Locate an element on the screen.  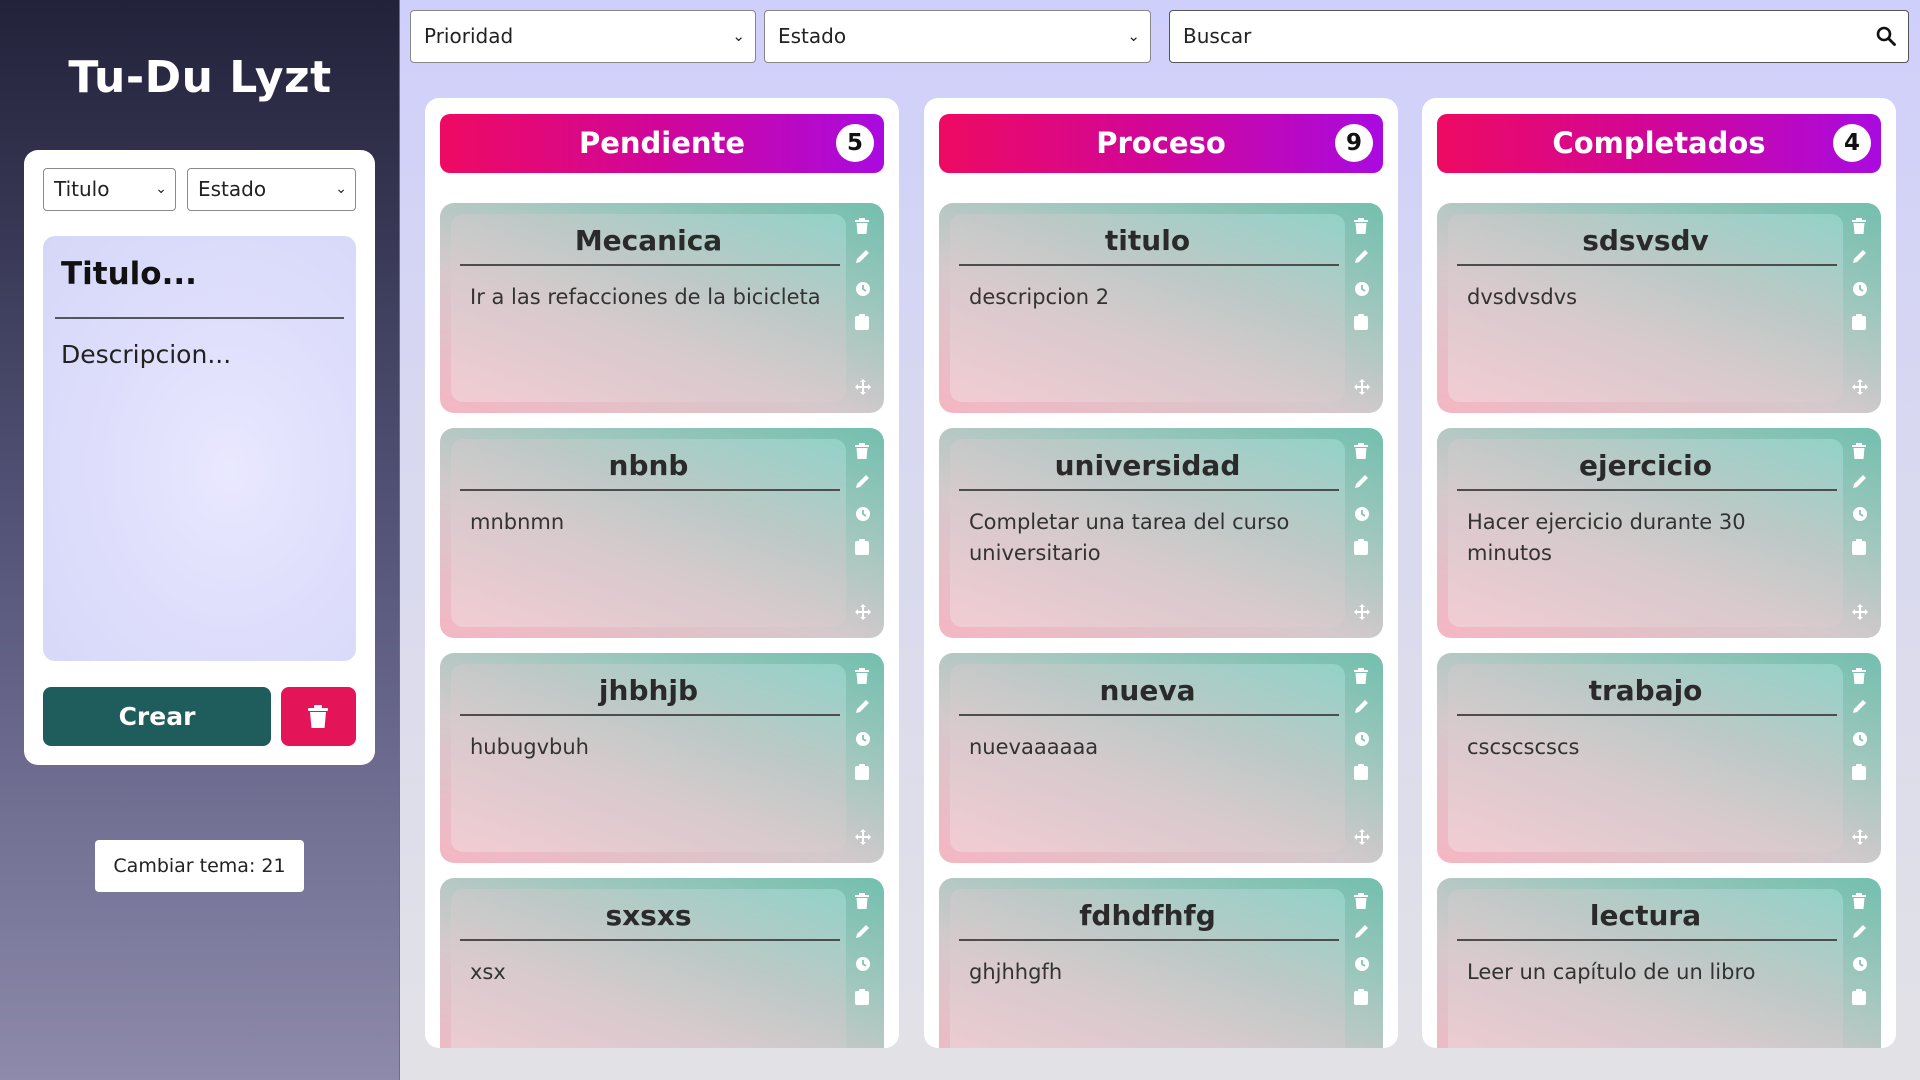
task-card: nueva nuevaaaaaa is located at coordinates (1161, 758).